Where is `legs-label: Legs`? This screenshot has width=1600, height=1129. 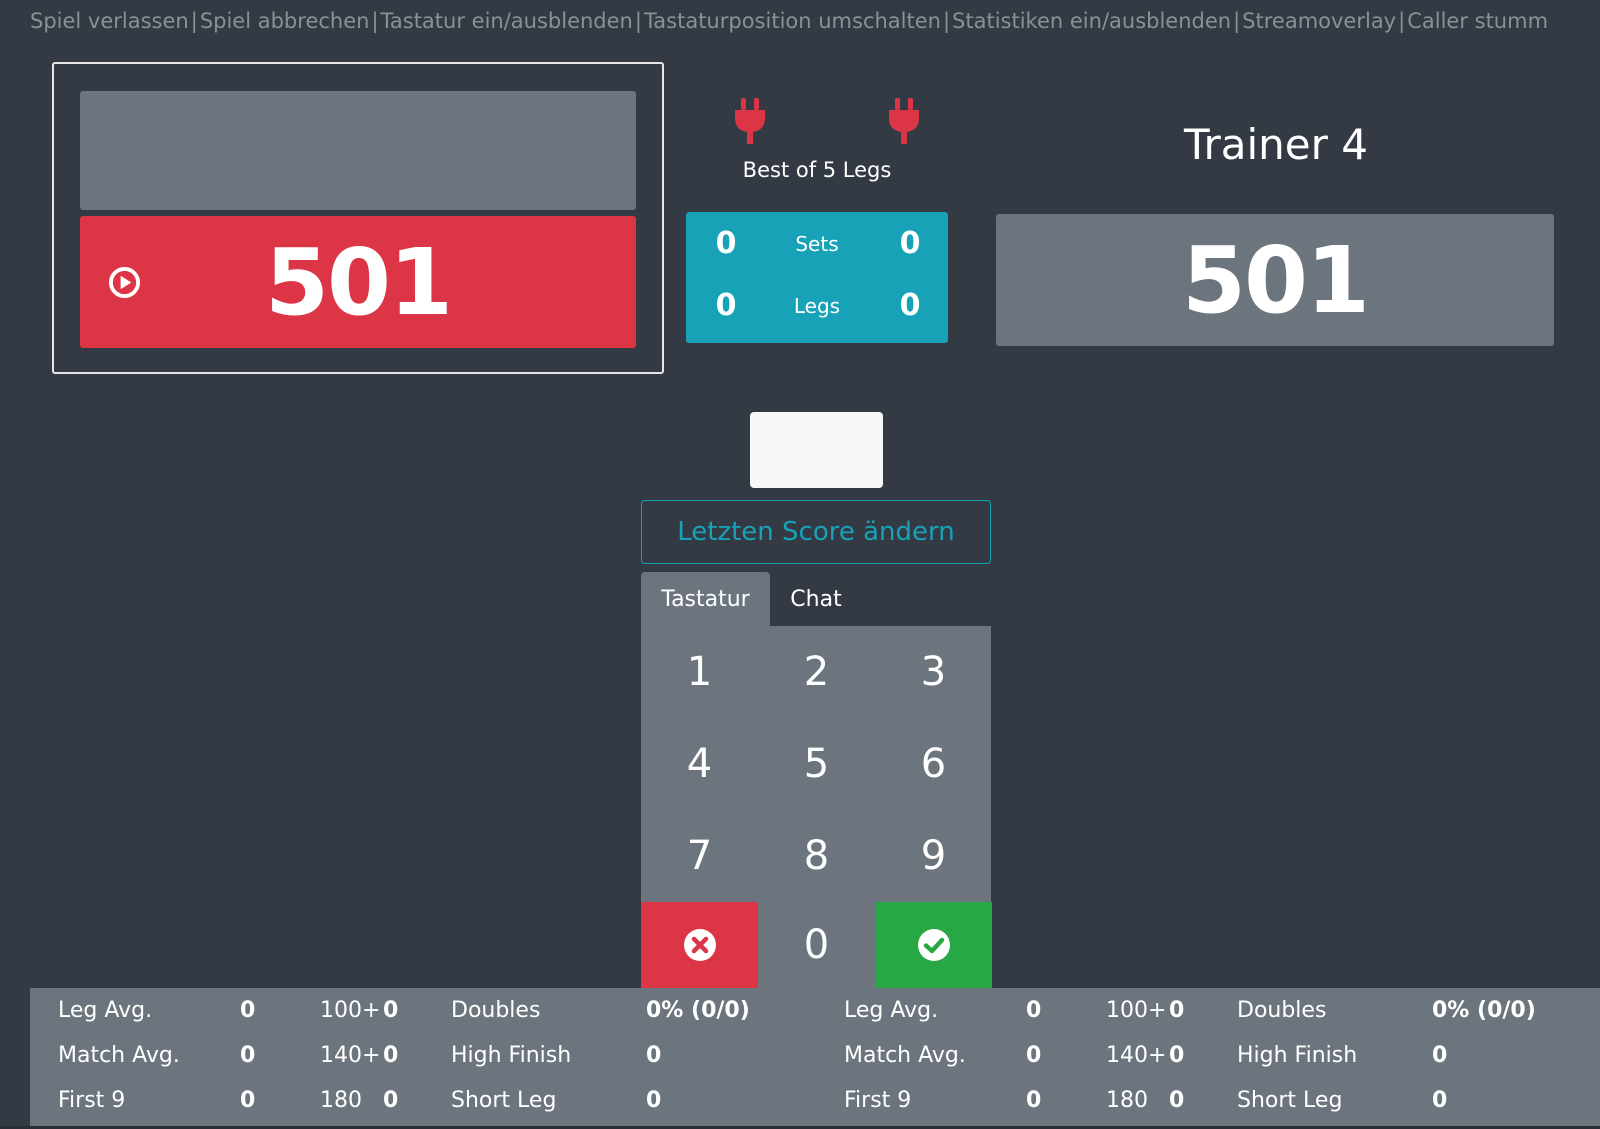 legs-label: Legs is located at coordinates (817, 306).